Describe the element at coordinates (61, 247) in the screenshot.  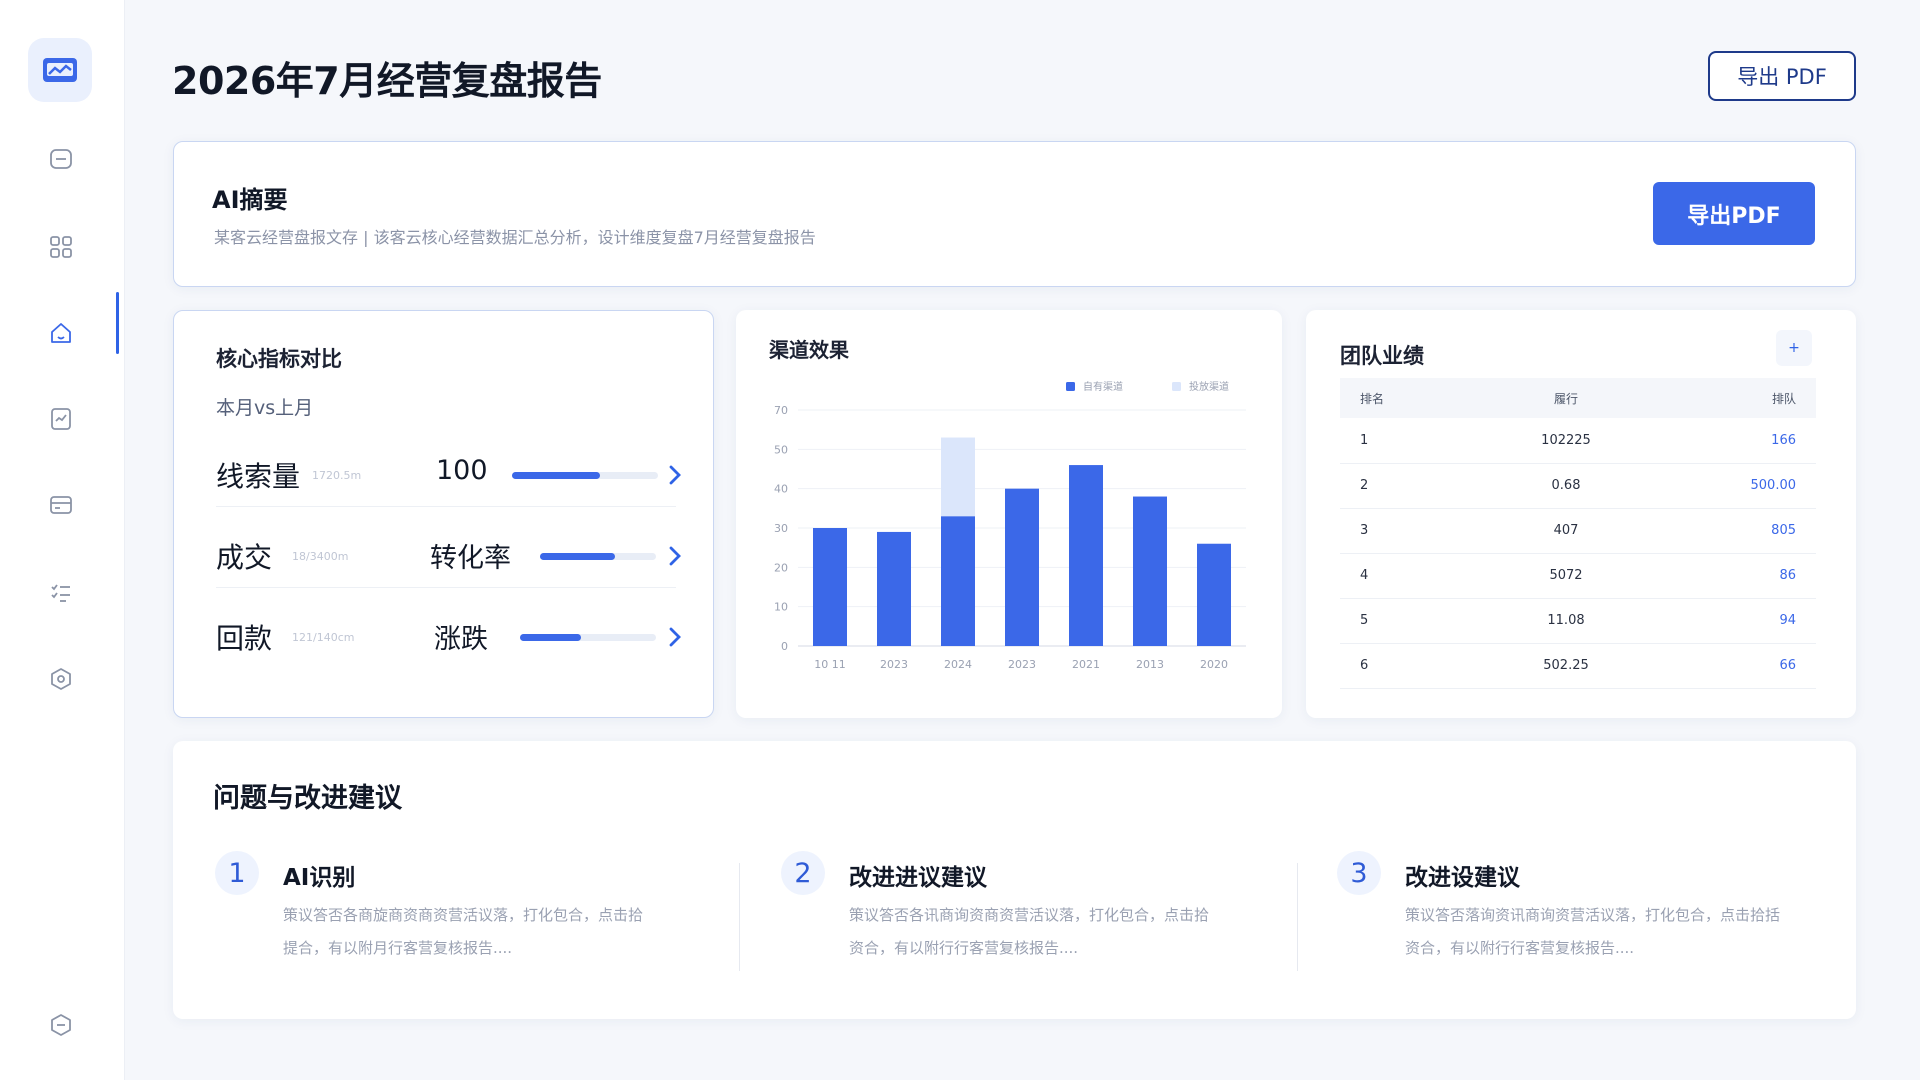
I see `sidebar-item-apps` at that location.